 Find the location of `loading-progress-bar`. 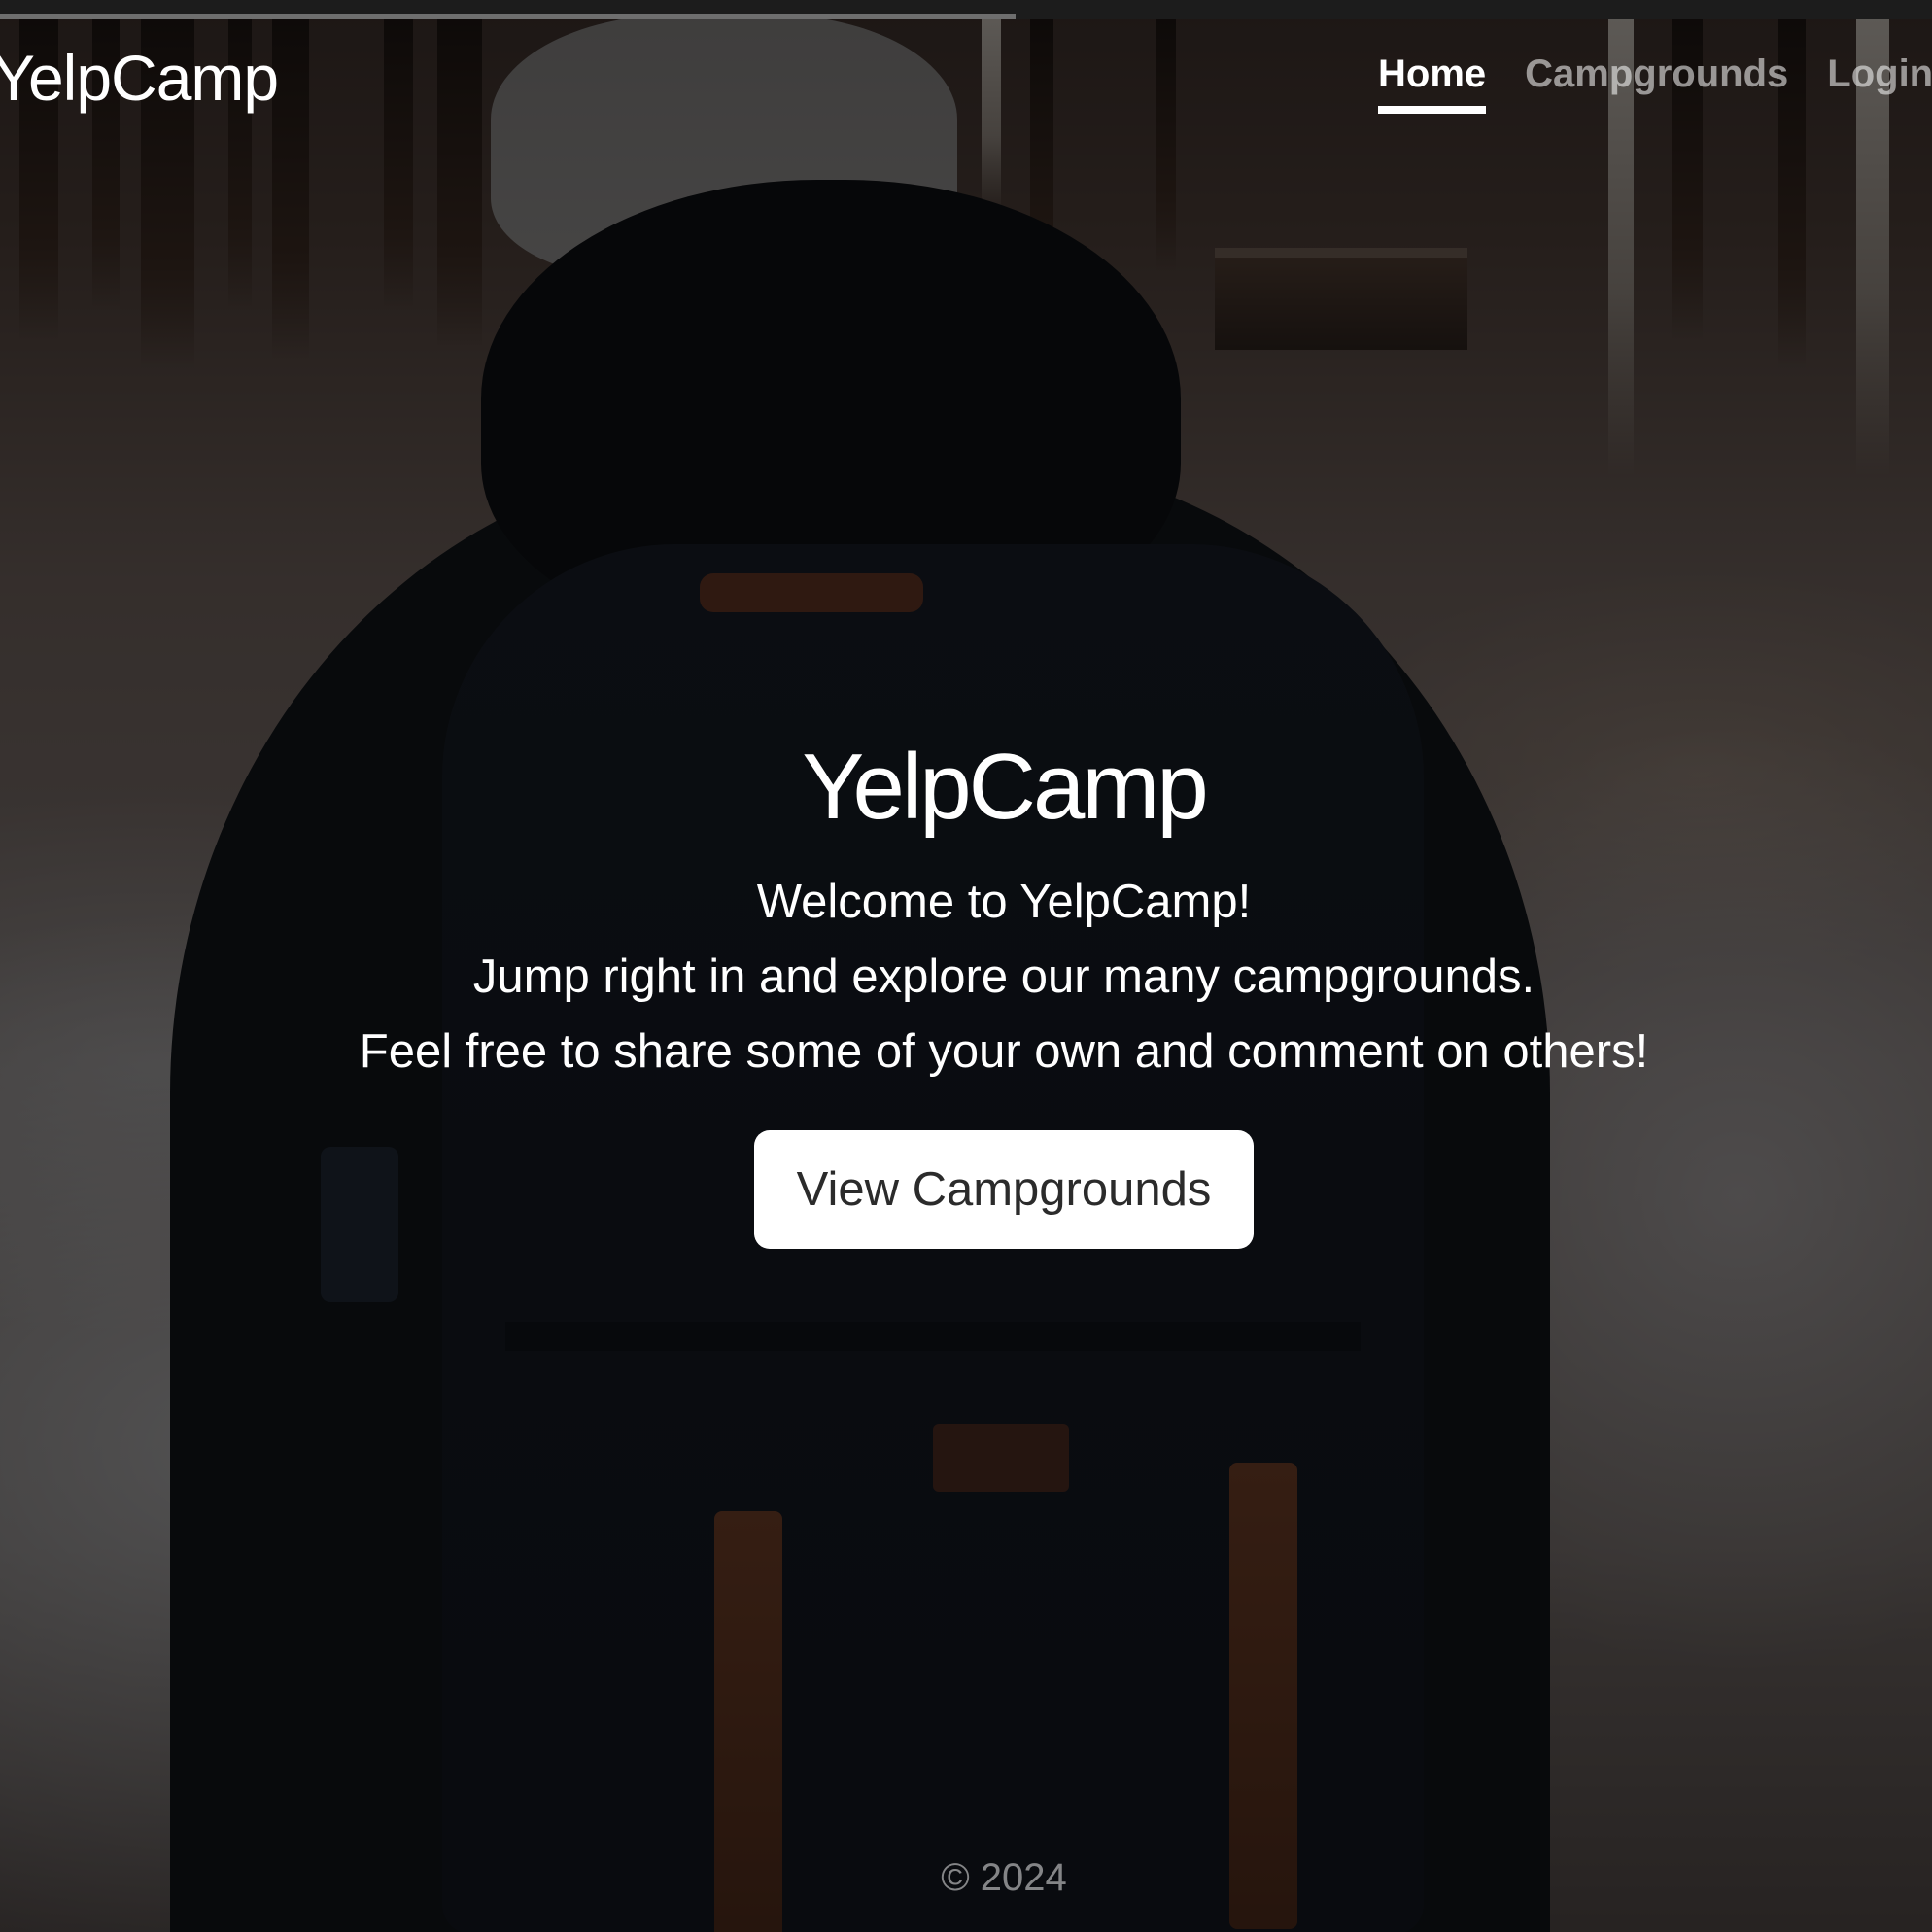

loading-progress-bar is located at coordinates (508, 16).